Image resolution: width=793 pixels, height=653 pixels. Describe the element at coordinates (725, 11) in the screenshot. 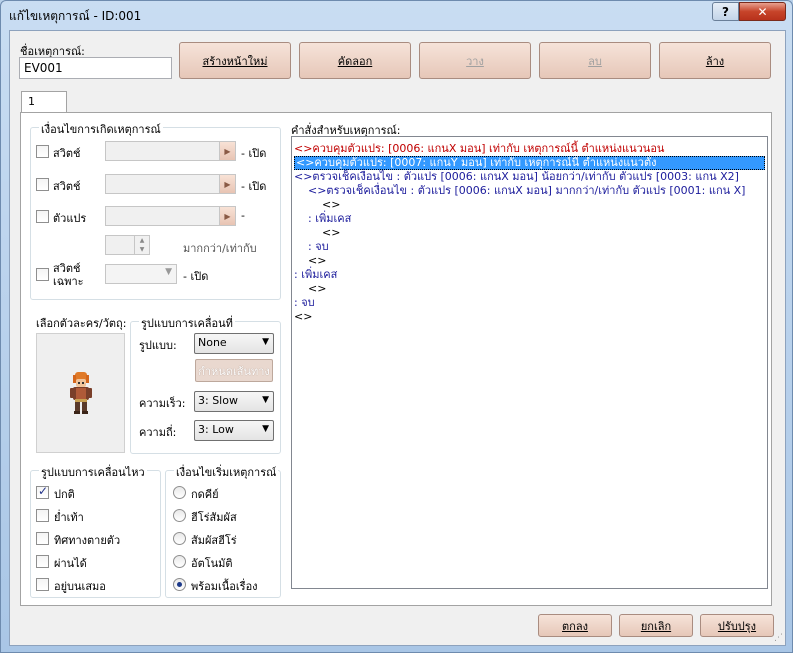

I see `help-button: ?` at that location.